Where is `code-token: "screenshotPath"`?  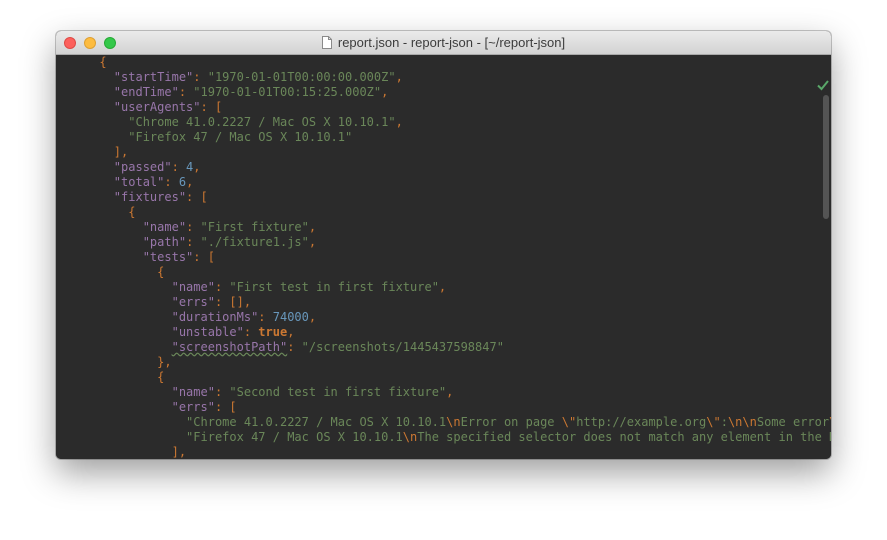
code-token: "screenshotPath" is located at coordinates (229, 347).